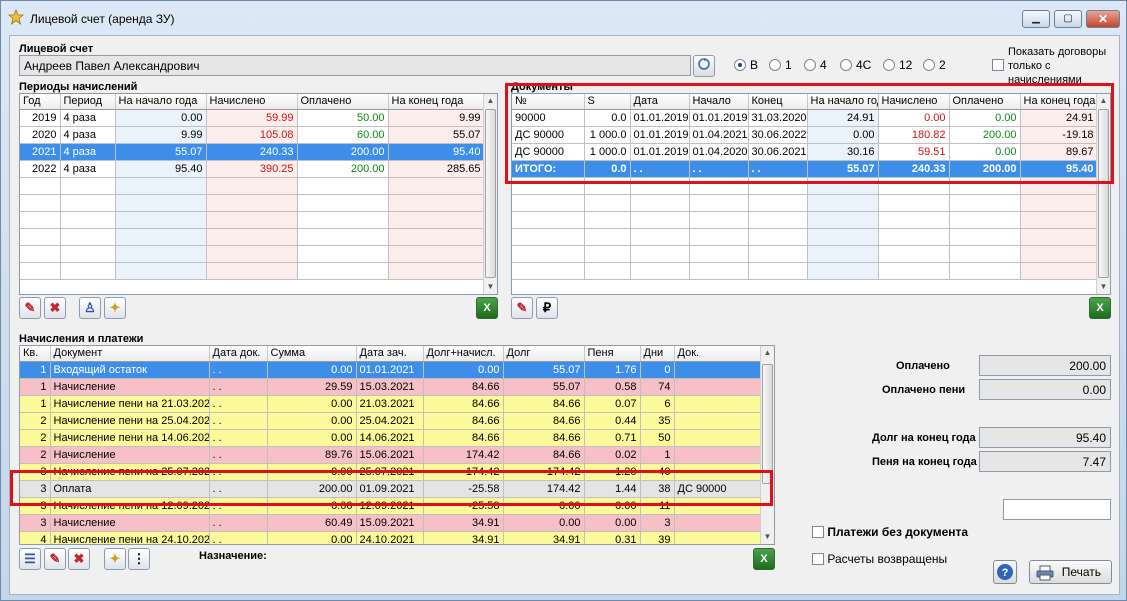 The image size is (1127, 601). I want to click on edit-payment-button: ✎, so click(55, 559).